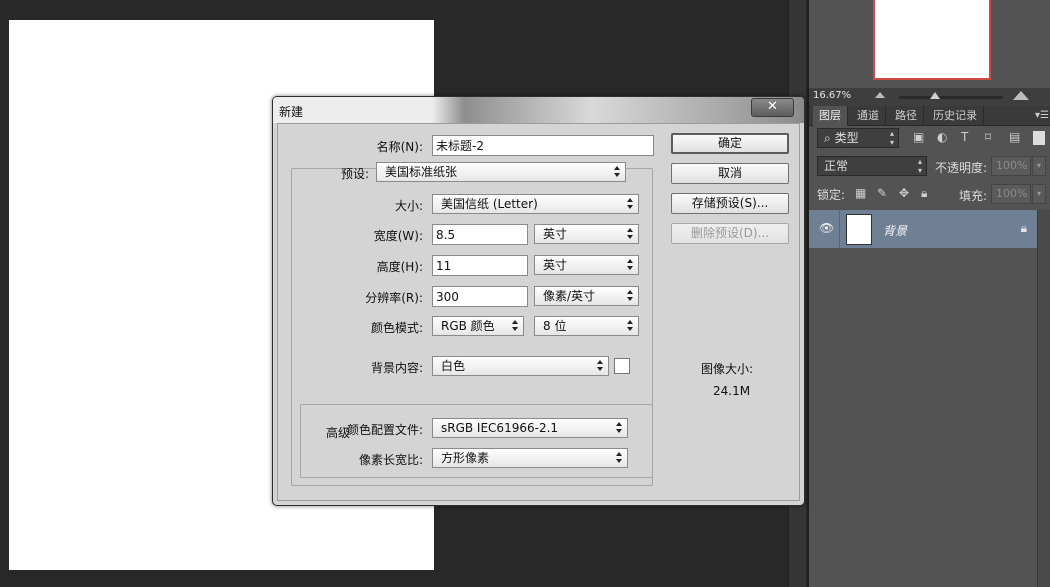 This screenshot has height=587, width=1050. I want to click on lock-icon: 🔒︎, so click(1023, 228).